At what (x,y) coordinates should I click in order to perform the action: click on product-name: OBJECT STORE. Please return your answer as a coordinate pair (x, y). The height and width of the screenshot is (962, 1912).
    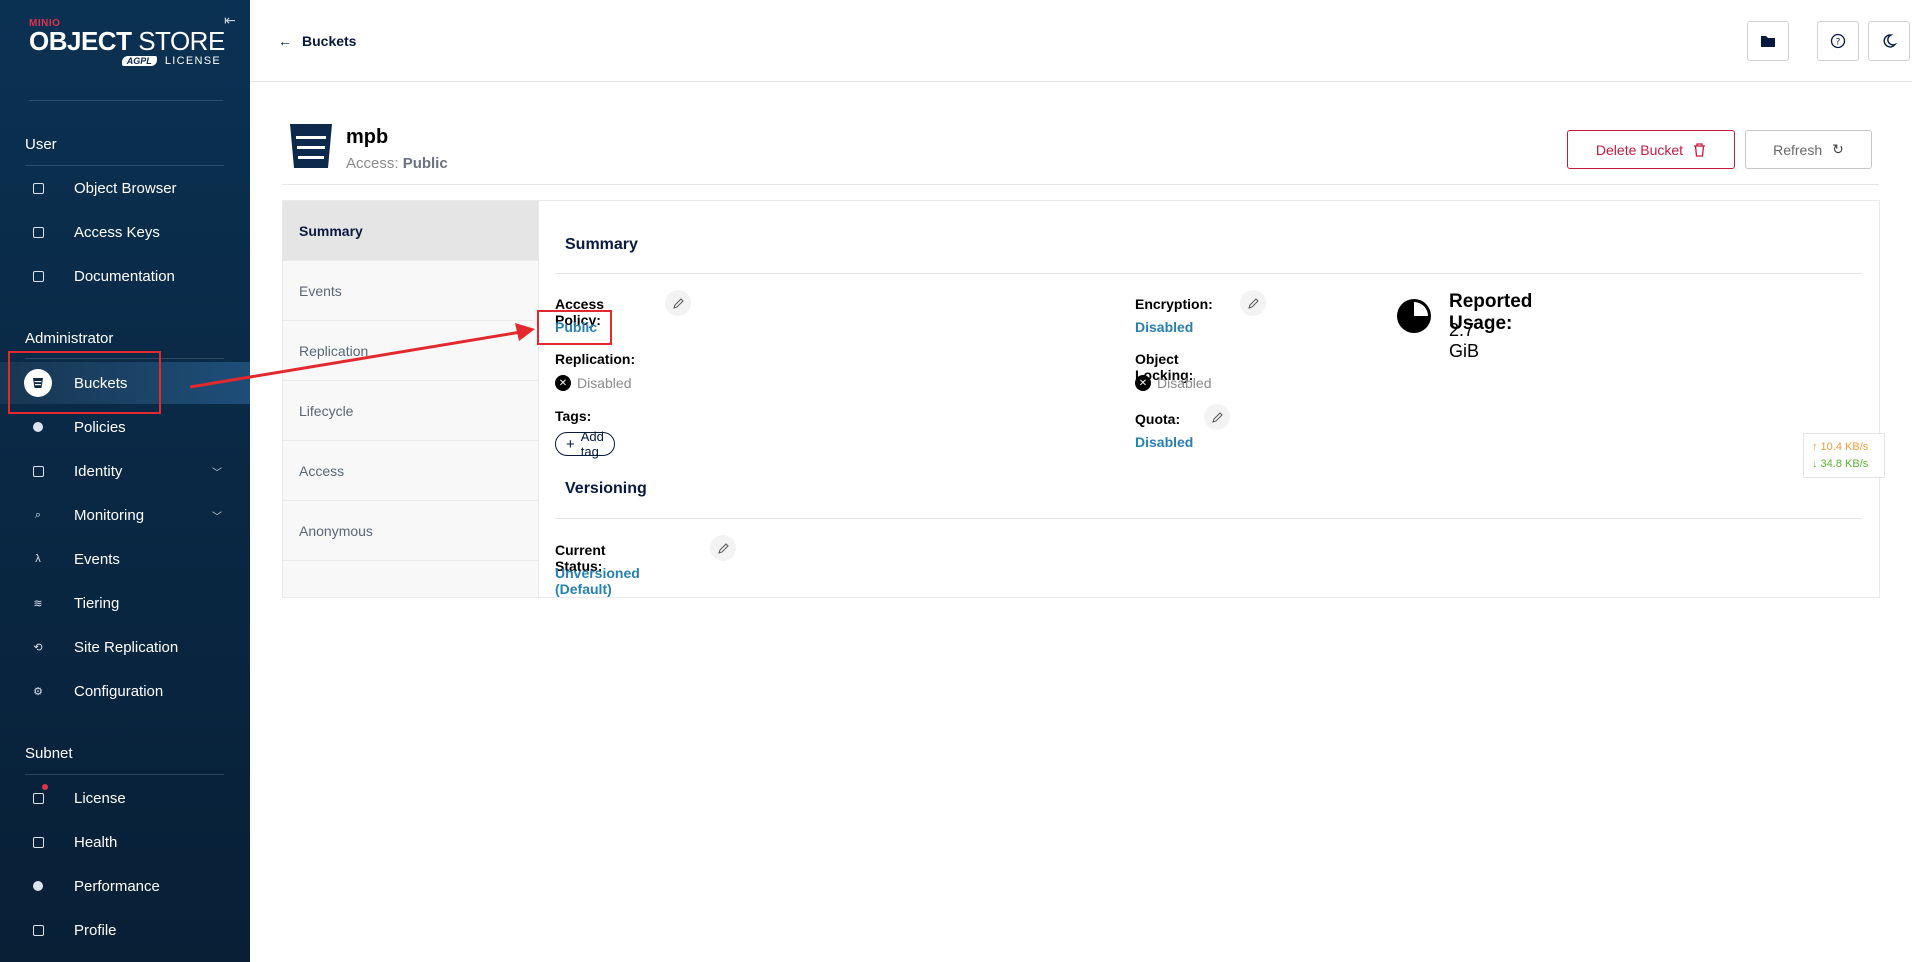
    Looking at the image, I should click on (127, 41).